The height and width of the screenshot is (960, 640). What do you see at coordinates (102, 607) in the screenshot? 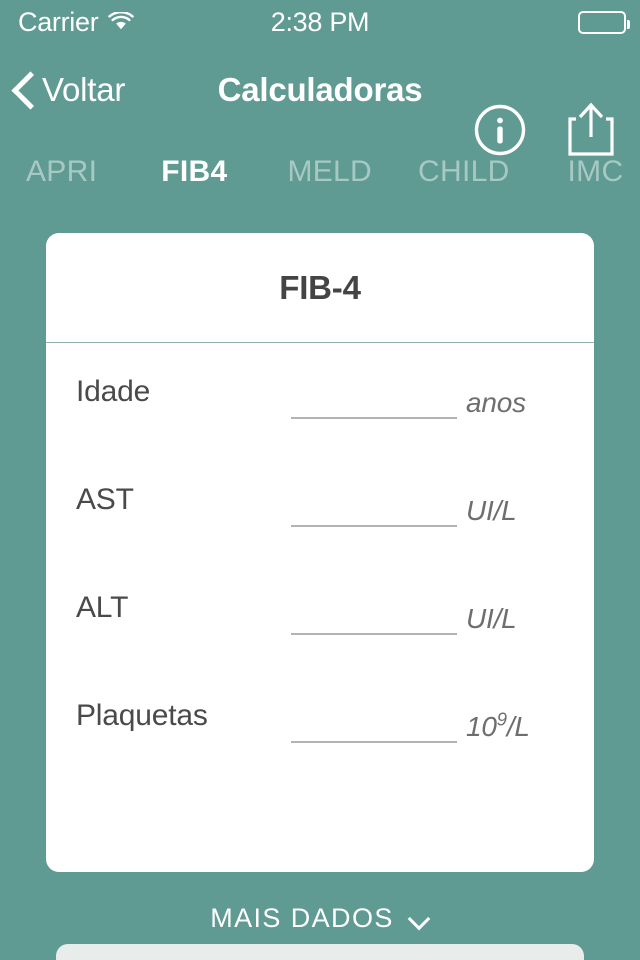
I see `field-label-alt: ALT` at bounding box center [102, 607].